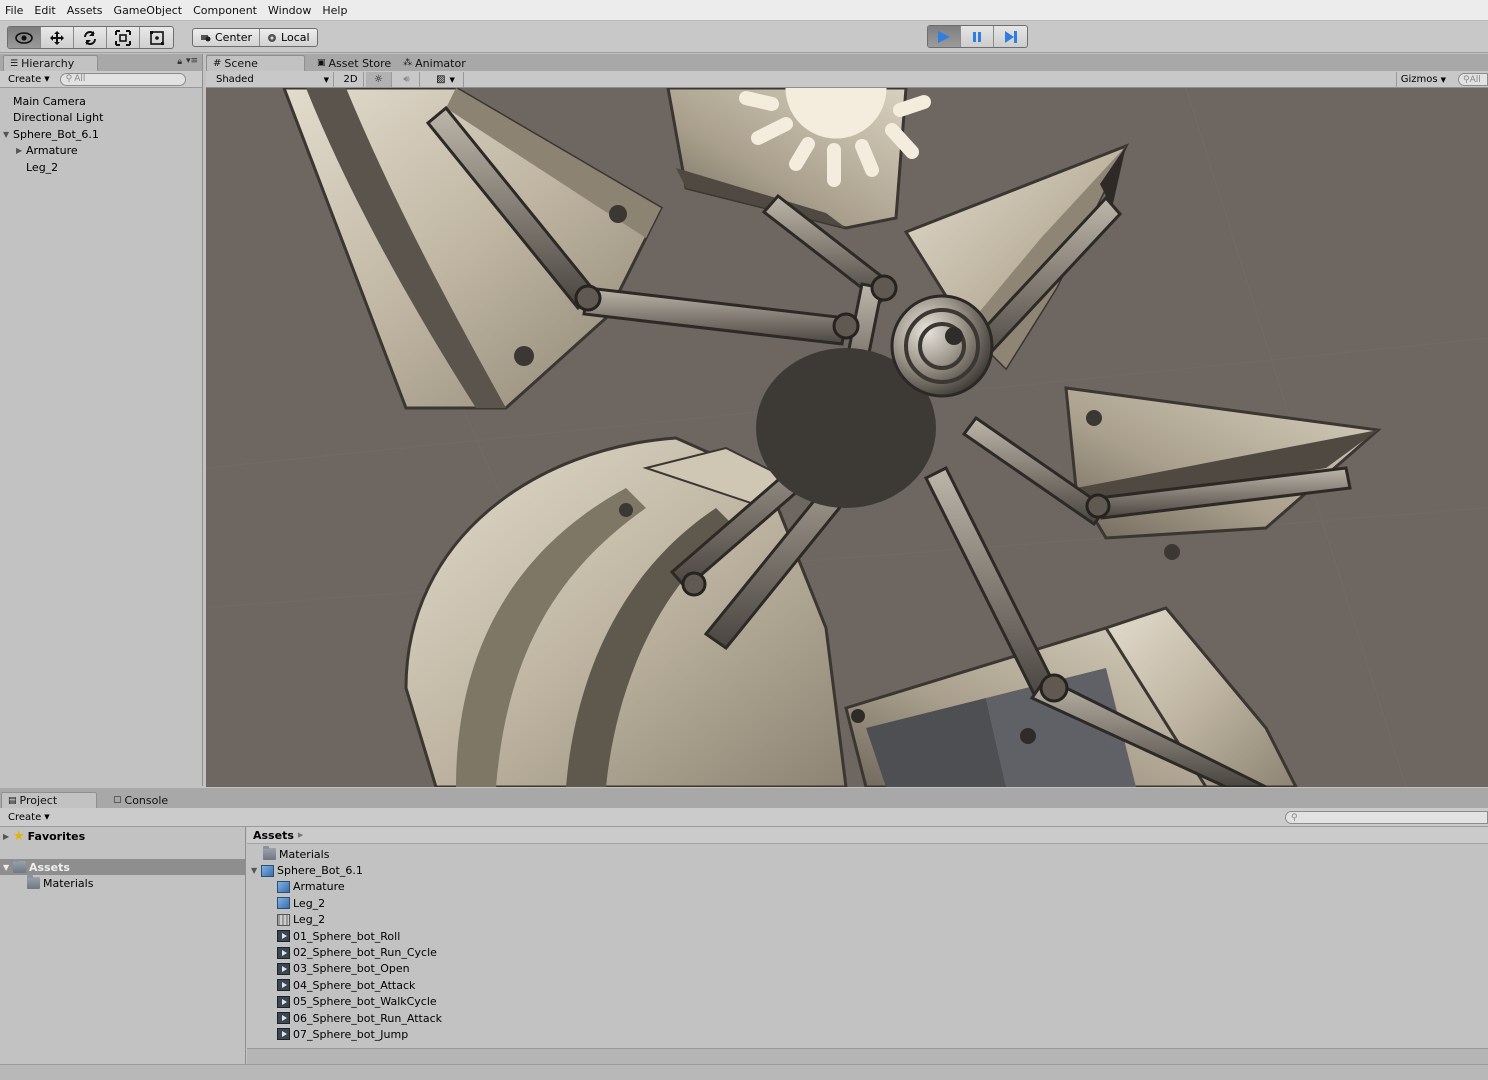  What do you see at coordinates (847, 79) in the screenshot?
I see `scene-toolbar: Shaded ▼ 2D ☼ 🔊︎ ▨ ▼ Gizmos ▼ ⚲ All` at bounding box center [847, 79].